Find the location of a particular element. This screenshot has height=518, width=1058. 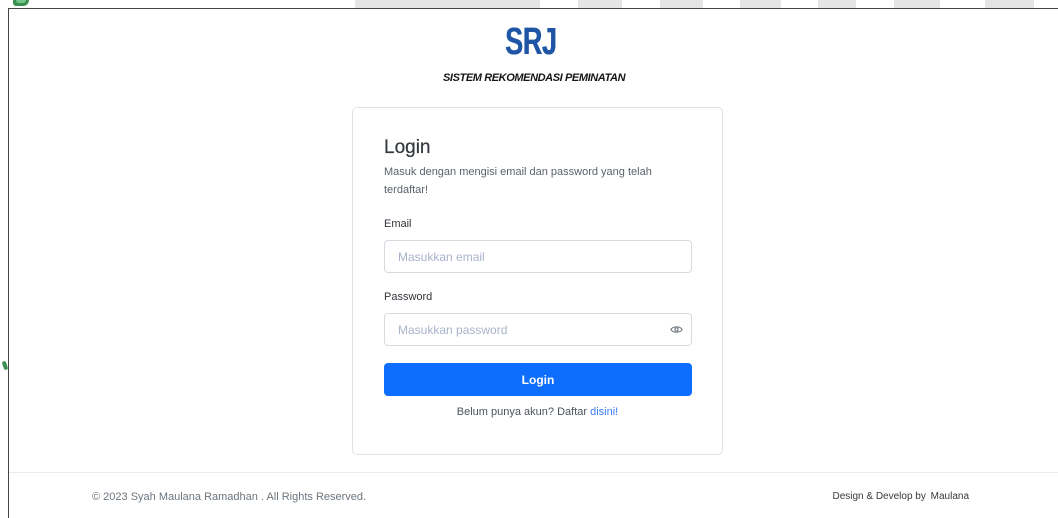

credit-text: Design & Develop by Maulana is located at coordinates (900, 497).